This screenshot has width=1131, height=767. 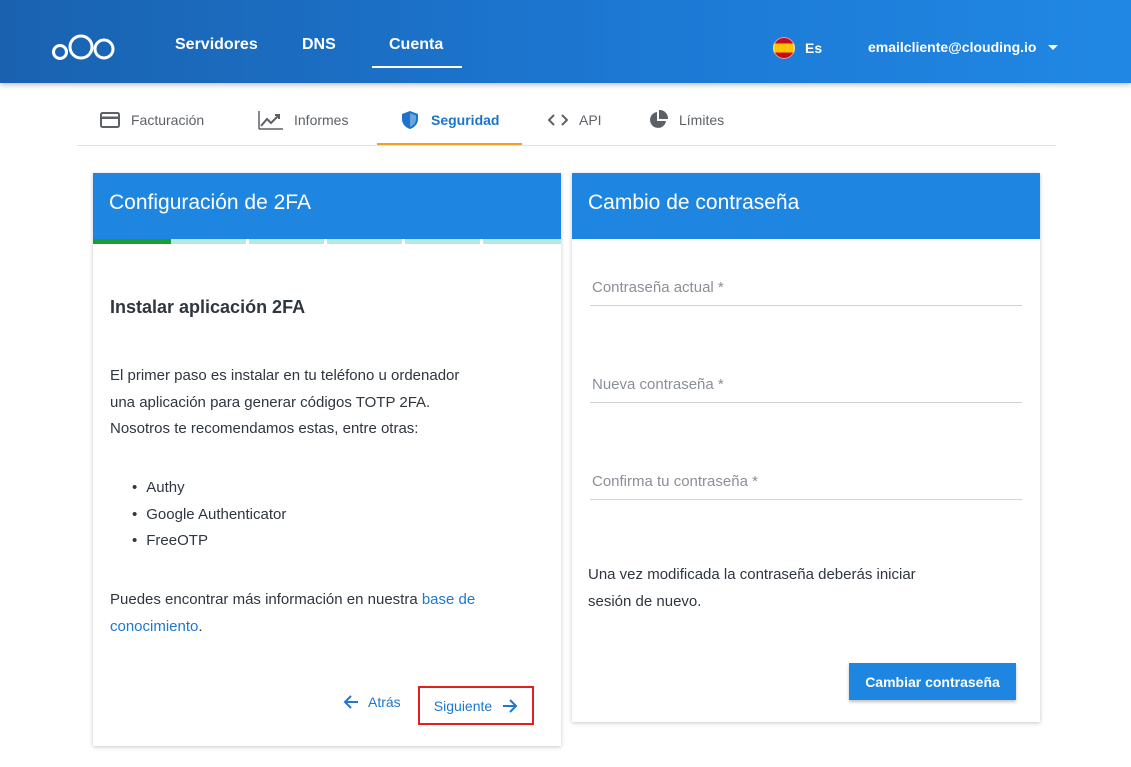 What do you see at coordinates (797, 48) in the screenshot?
I see `language-selector: Es` at bounding box center [797, 48].